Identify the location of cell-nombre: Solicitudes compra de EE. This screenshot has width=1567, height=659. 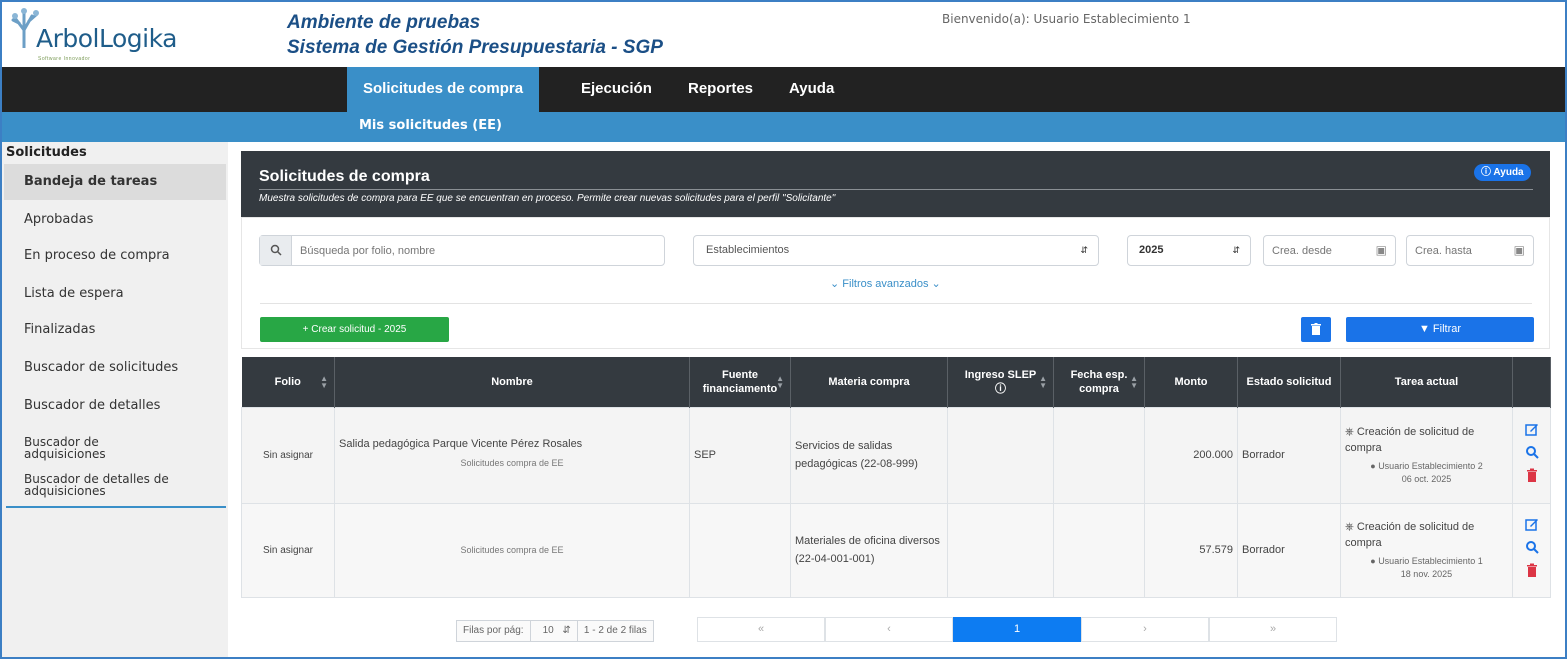
(512, 550).